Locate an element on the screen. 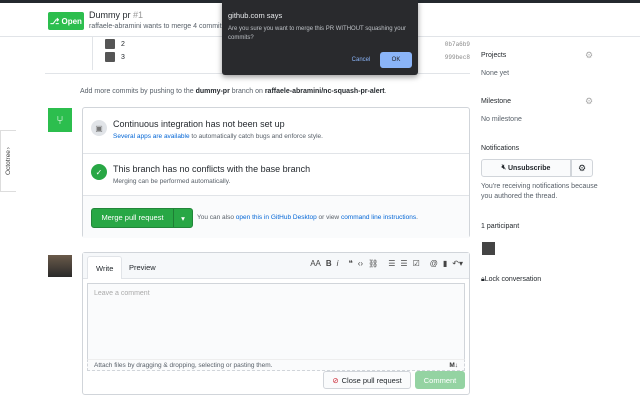 The height and width of the screenshot is (400, 640). lock-label: Lock conversation is located at coordinates (513, 279).